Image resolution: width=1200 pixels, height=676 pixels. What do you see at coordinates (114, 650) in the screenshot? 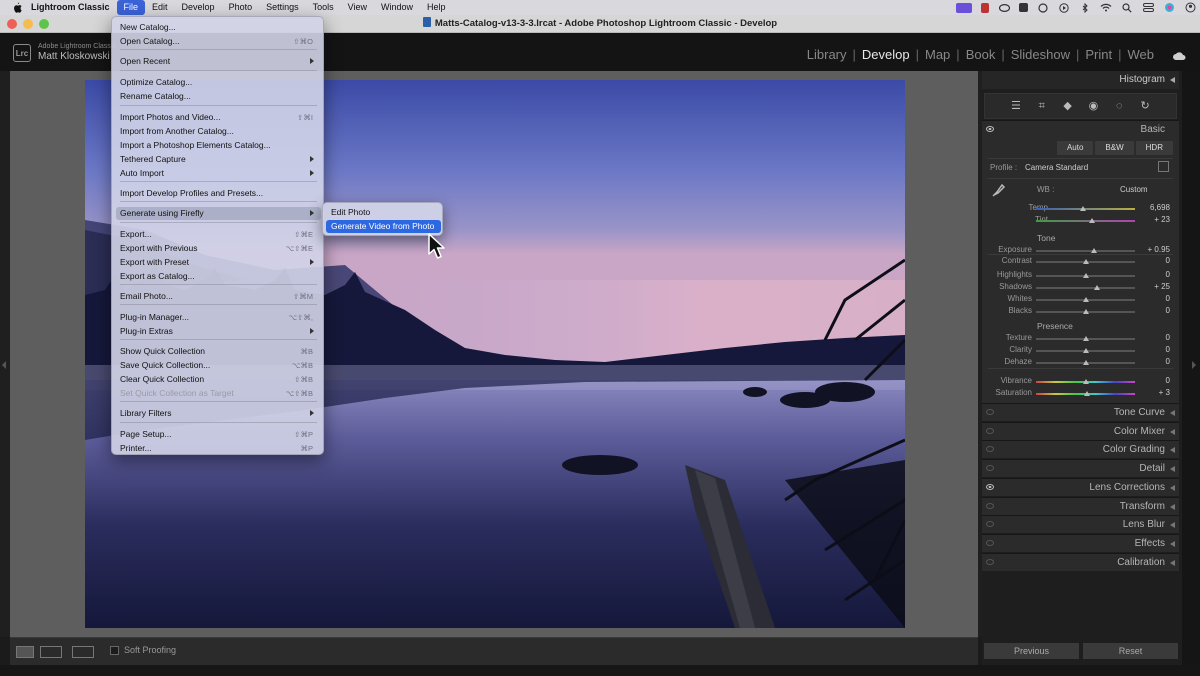
I see `soft-proofing-checkbox` at bounding box center [114, 650].